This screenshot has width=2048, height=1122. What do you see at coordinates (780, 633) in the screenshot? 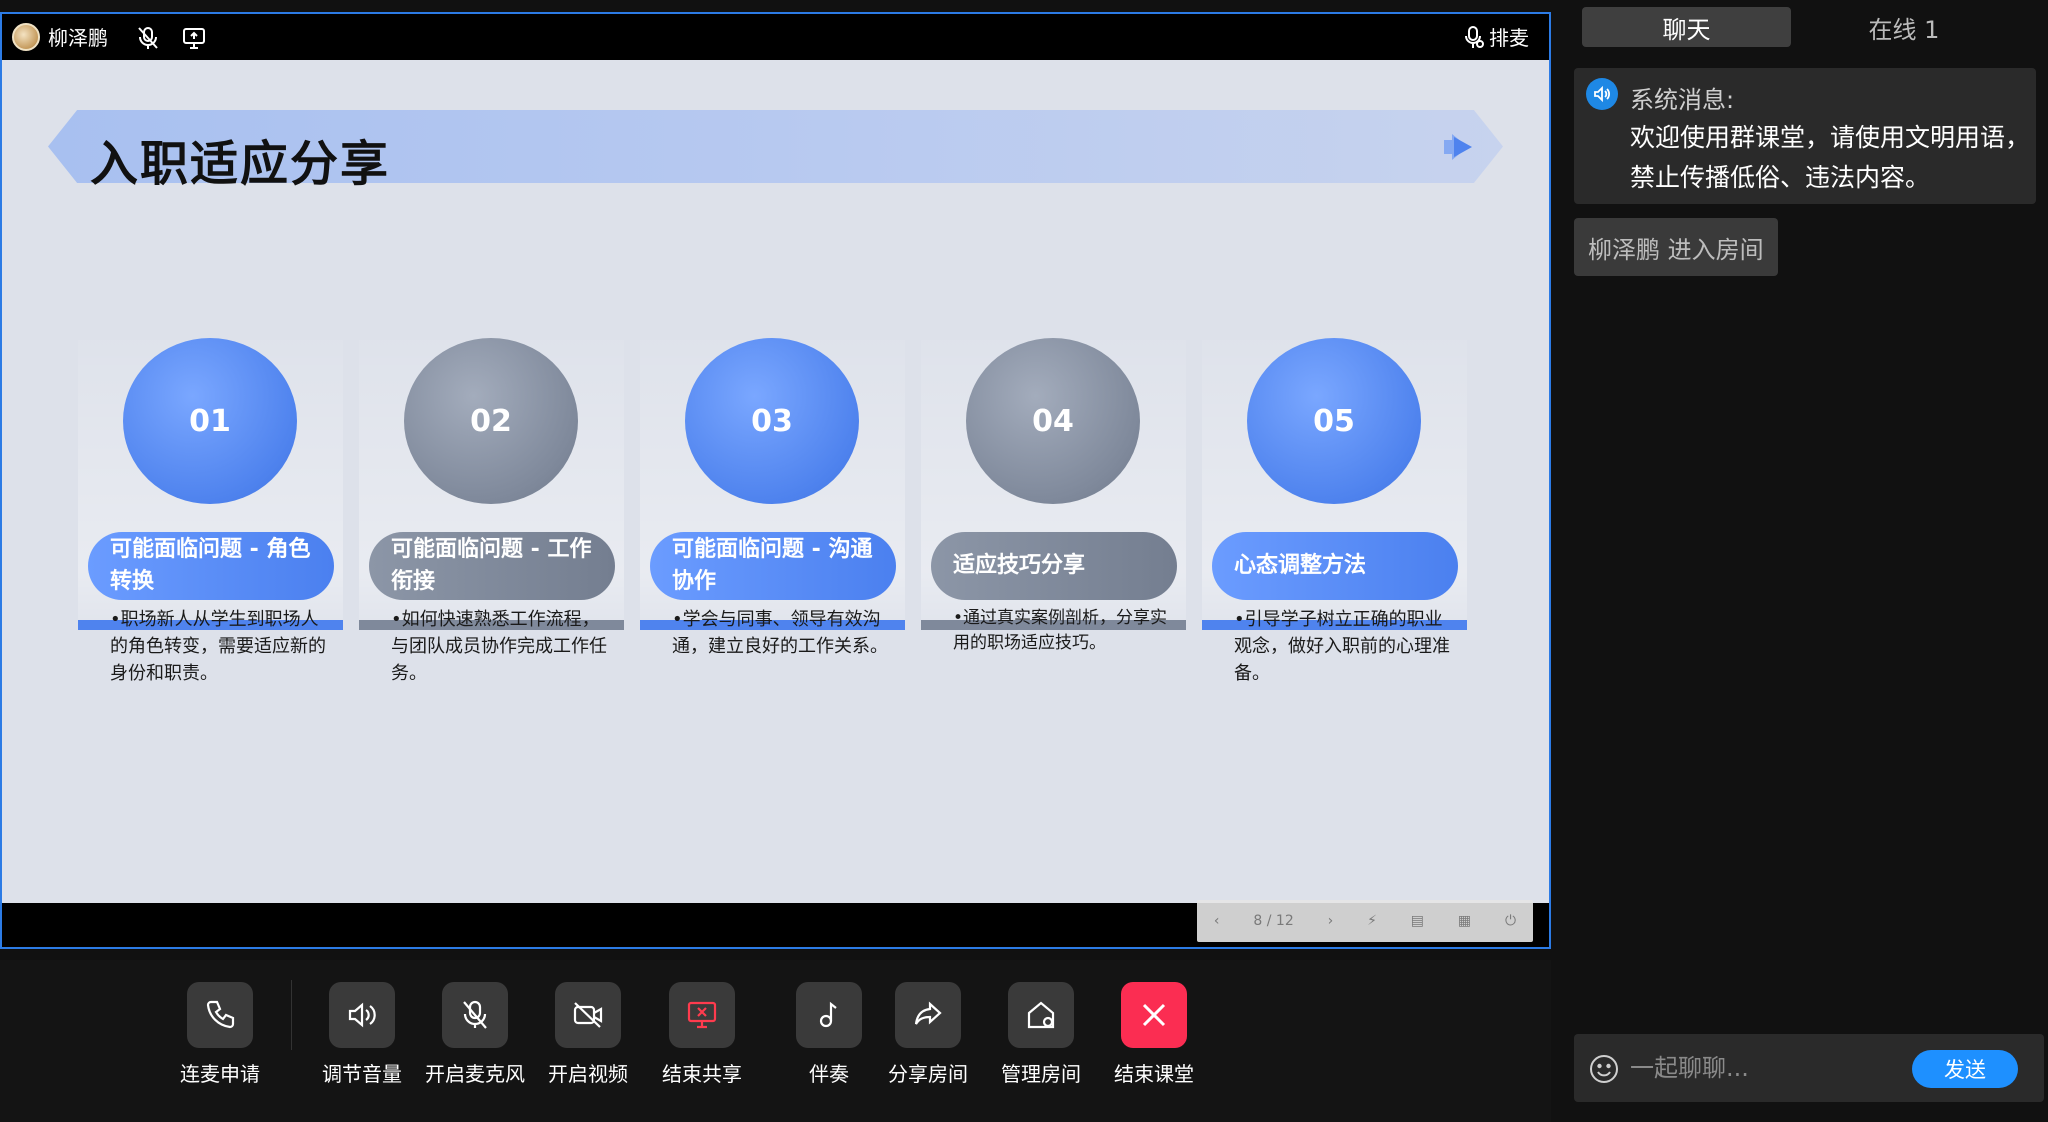
I see `topic-desc-3: •学会与同事、领导有效沟通，建立良好的工作关系。` at bounding box center [780, 633].